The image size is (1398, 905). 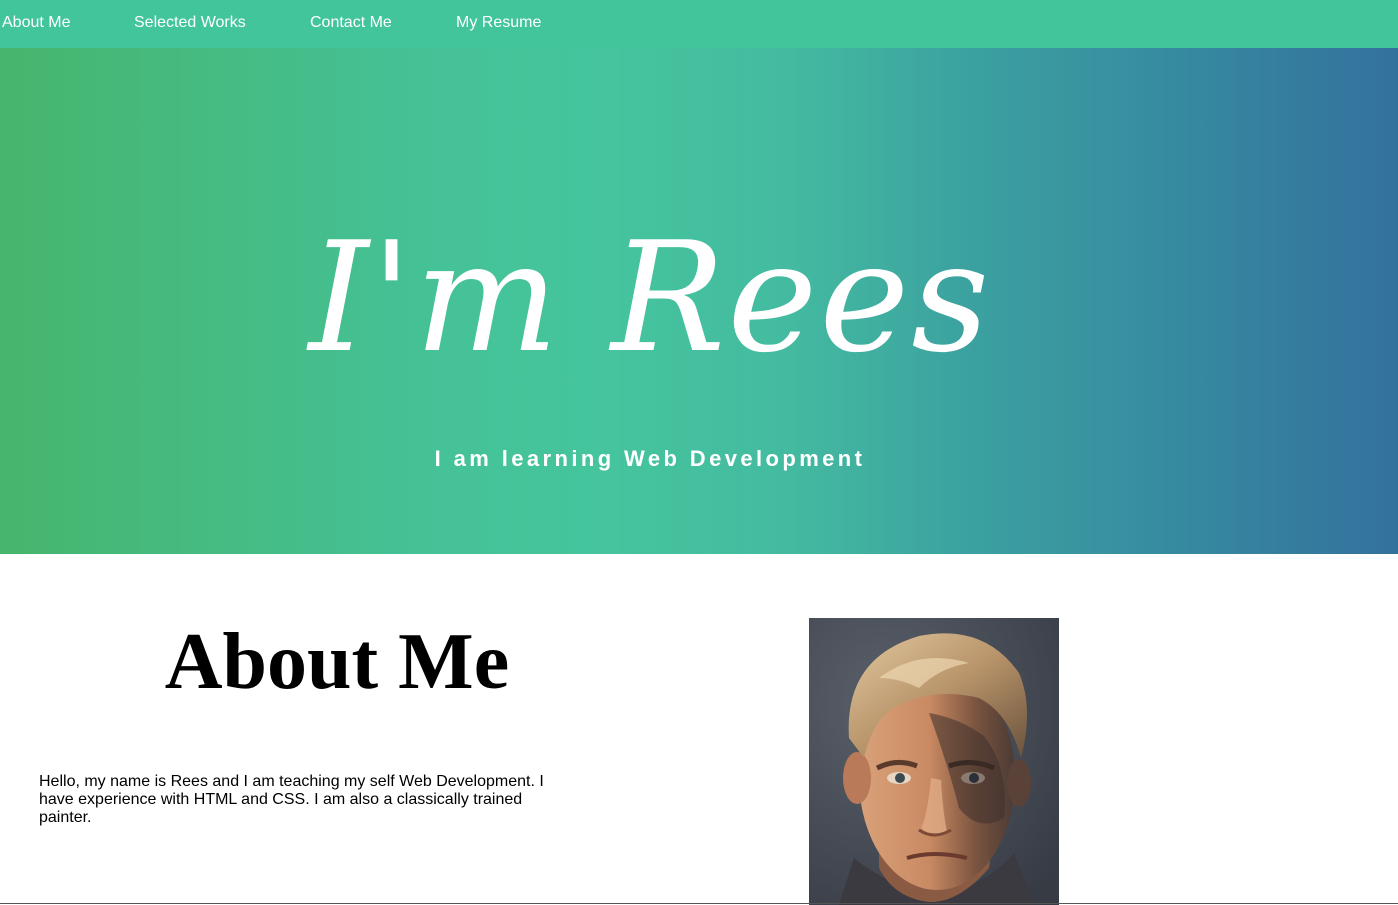 I want to click on about-heading: About Me, so click(x=337, y=662).